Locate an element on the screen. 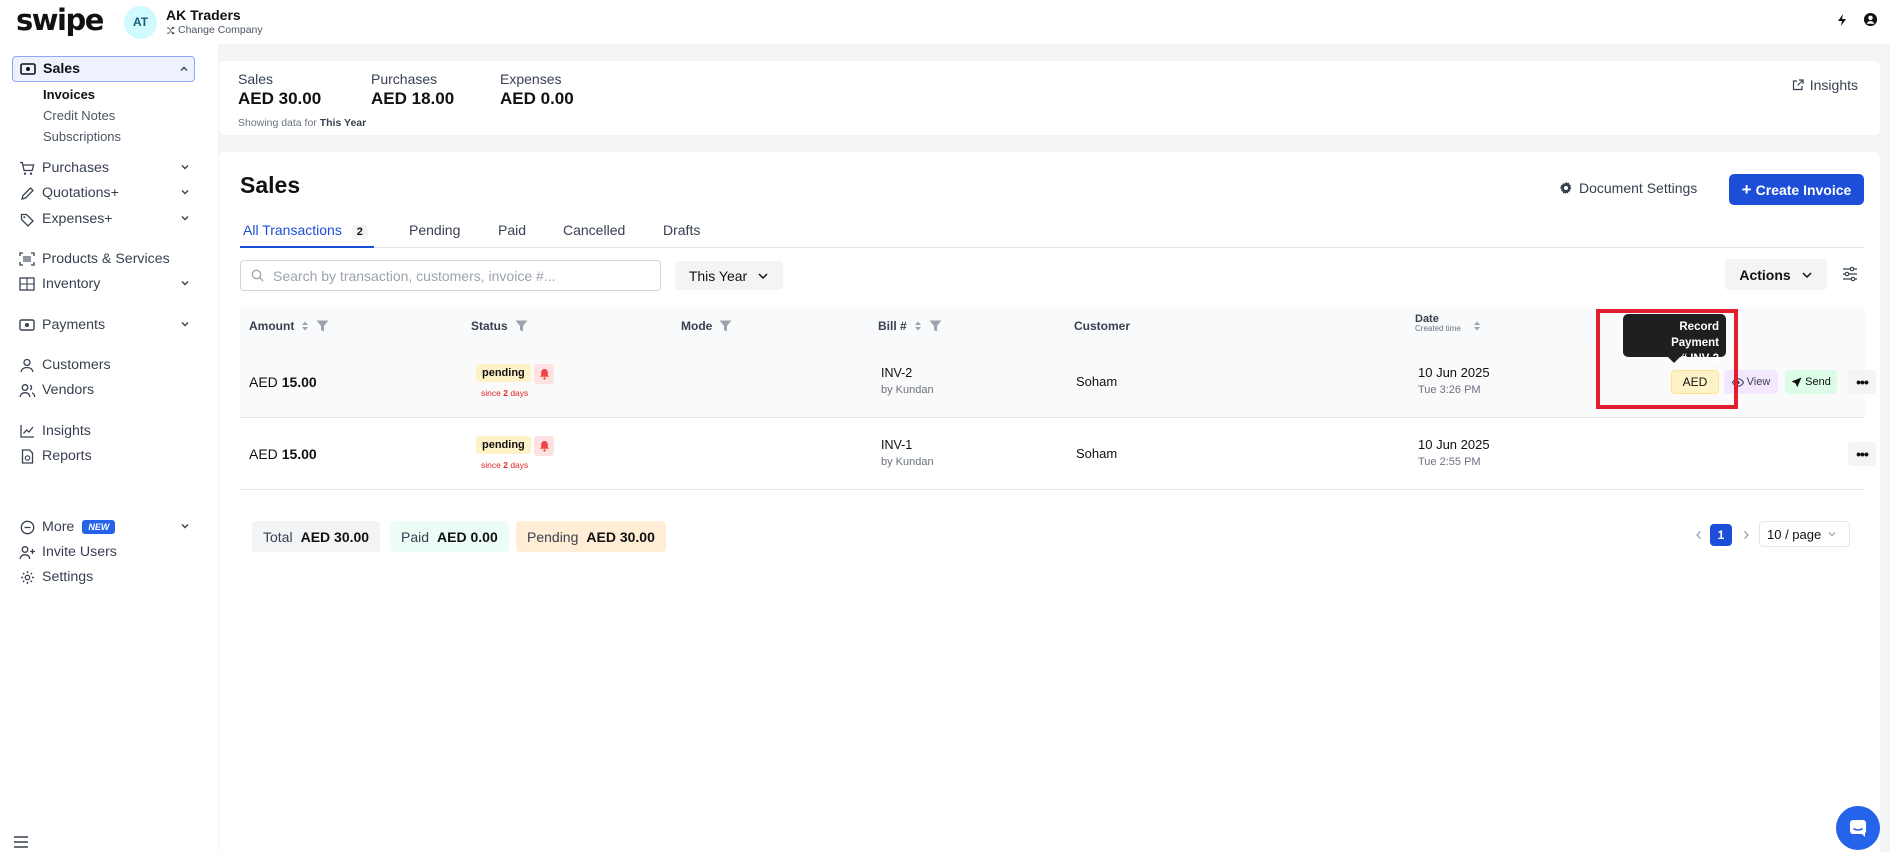 The image size is (1890, 852). minus-circle-icon is located at coordinates (27, 527).